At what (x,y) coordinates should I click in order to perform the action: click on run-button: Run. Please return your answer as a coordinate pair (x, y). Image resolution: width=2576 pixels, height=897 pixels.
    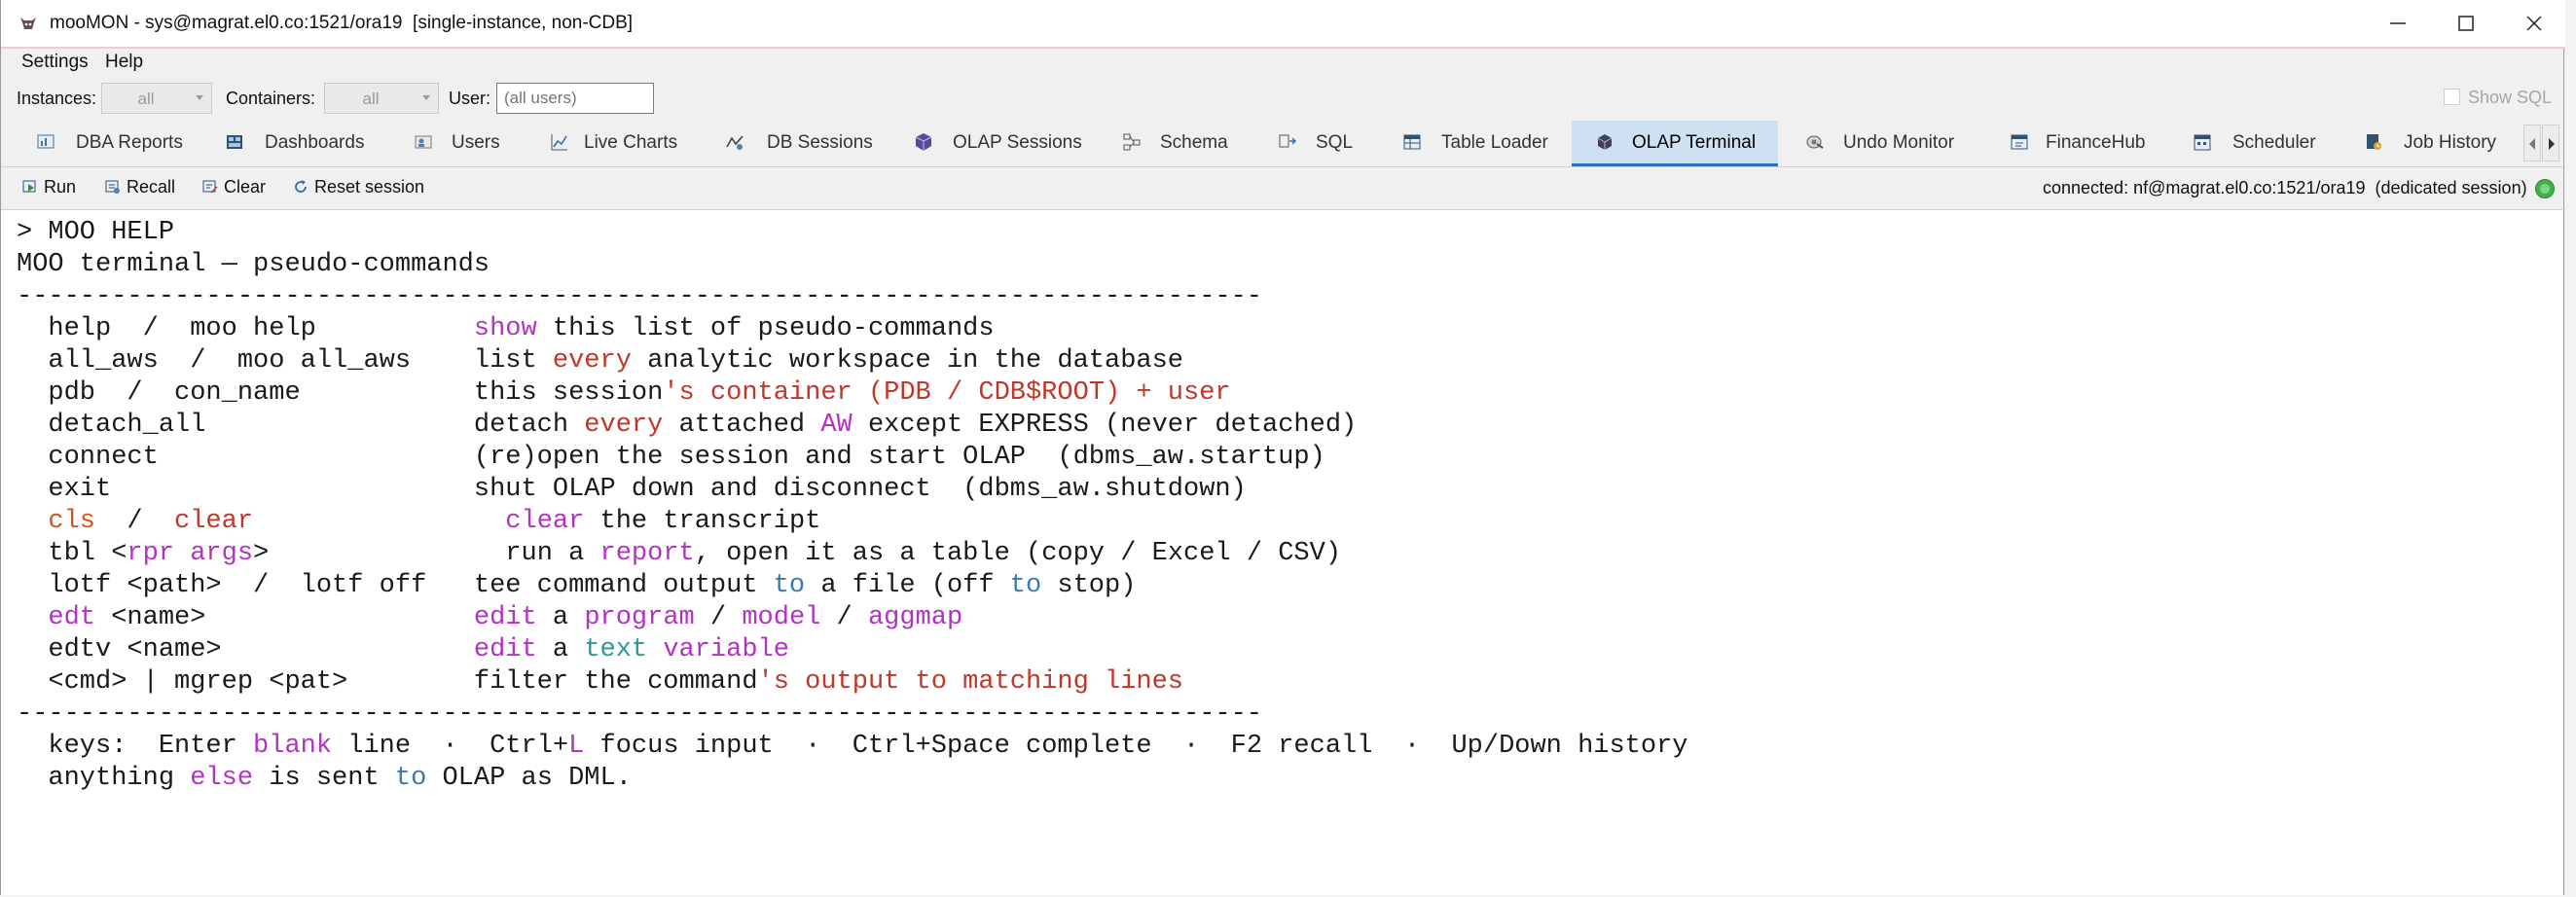
    Looking at the image, I should click on (49, 187).